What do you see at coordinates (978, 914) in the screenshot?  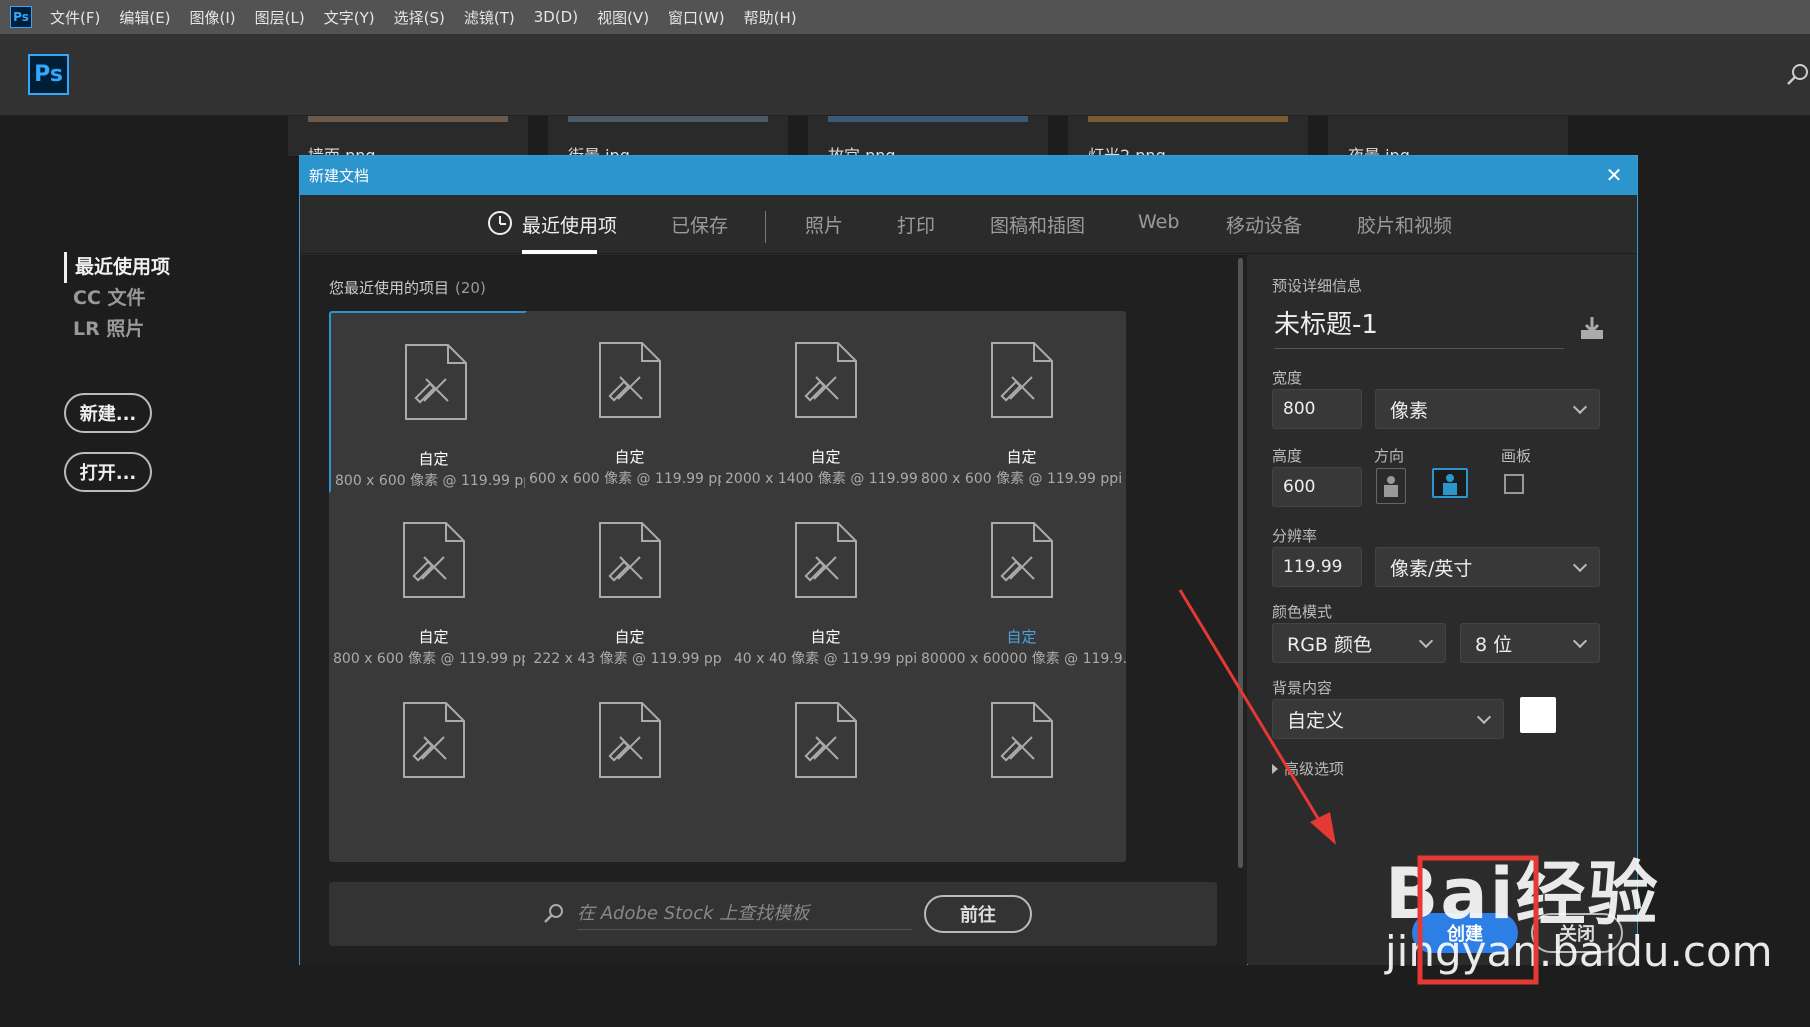 I see `go-button: 前往` at bounding box center [978, 914].